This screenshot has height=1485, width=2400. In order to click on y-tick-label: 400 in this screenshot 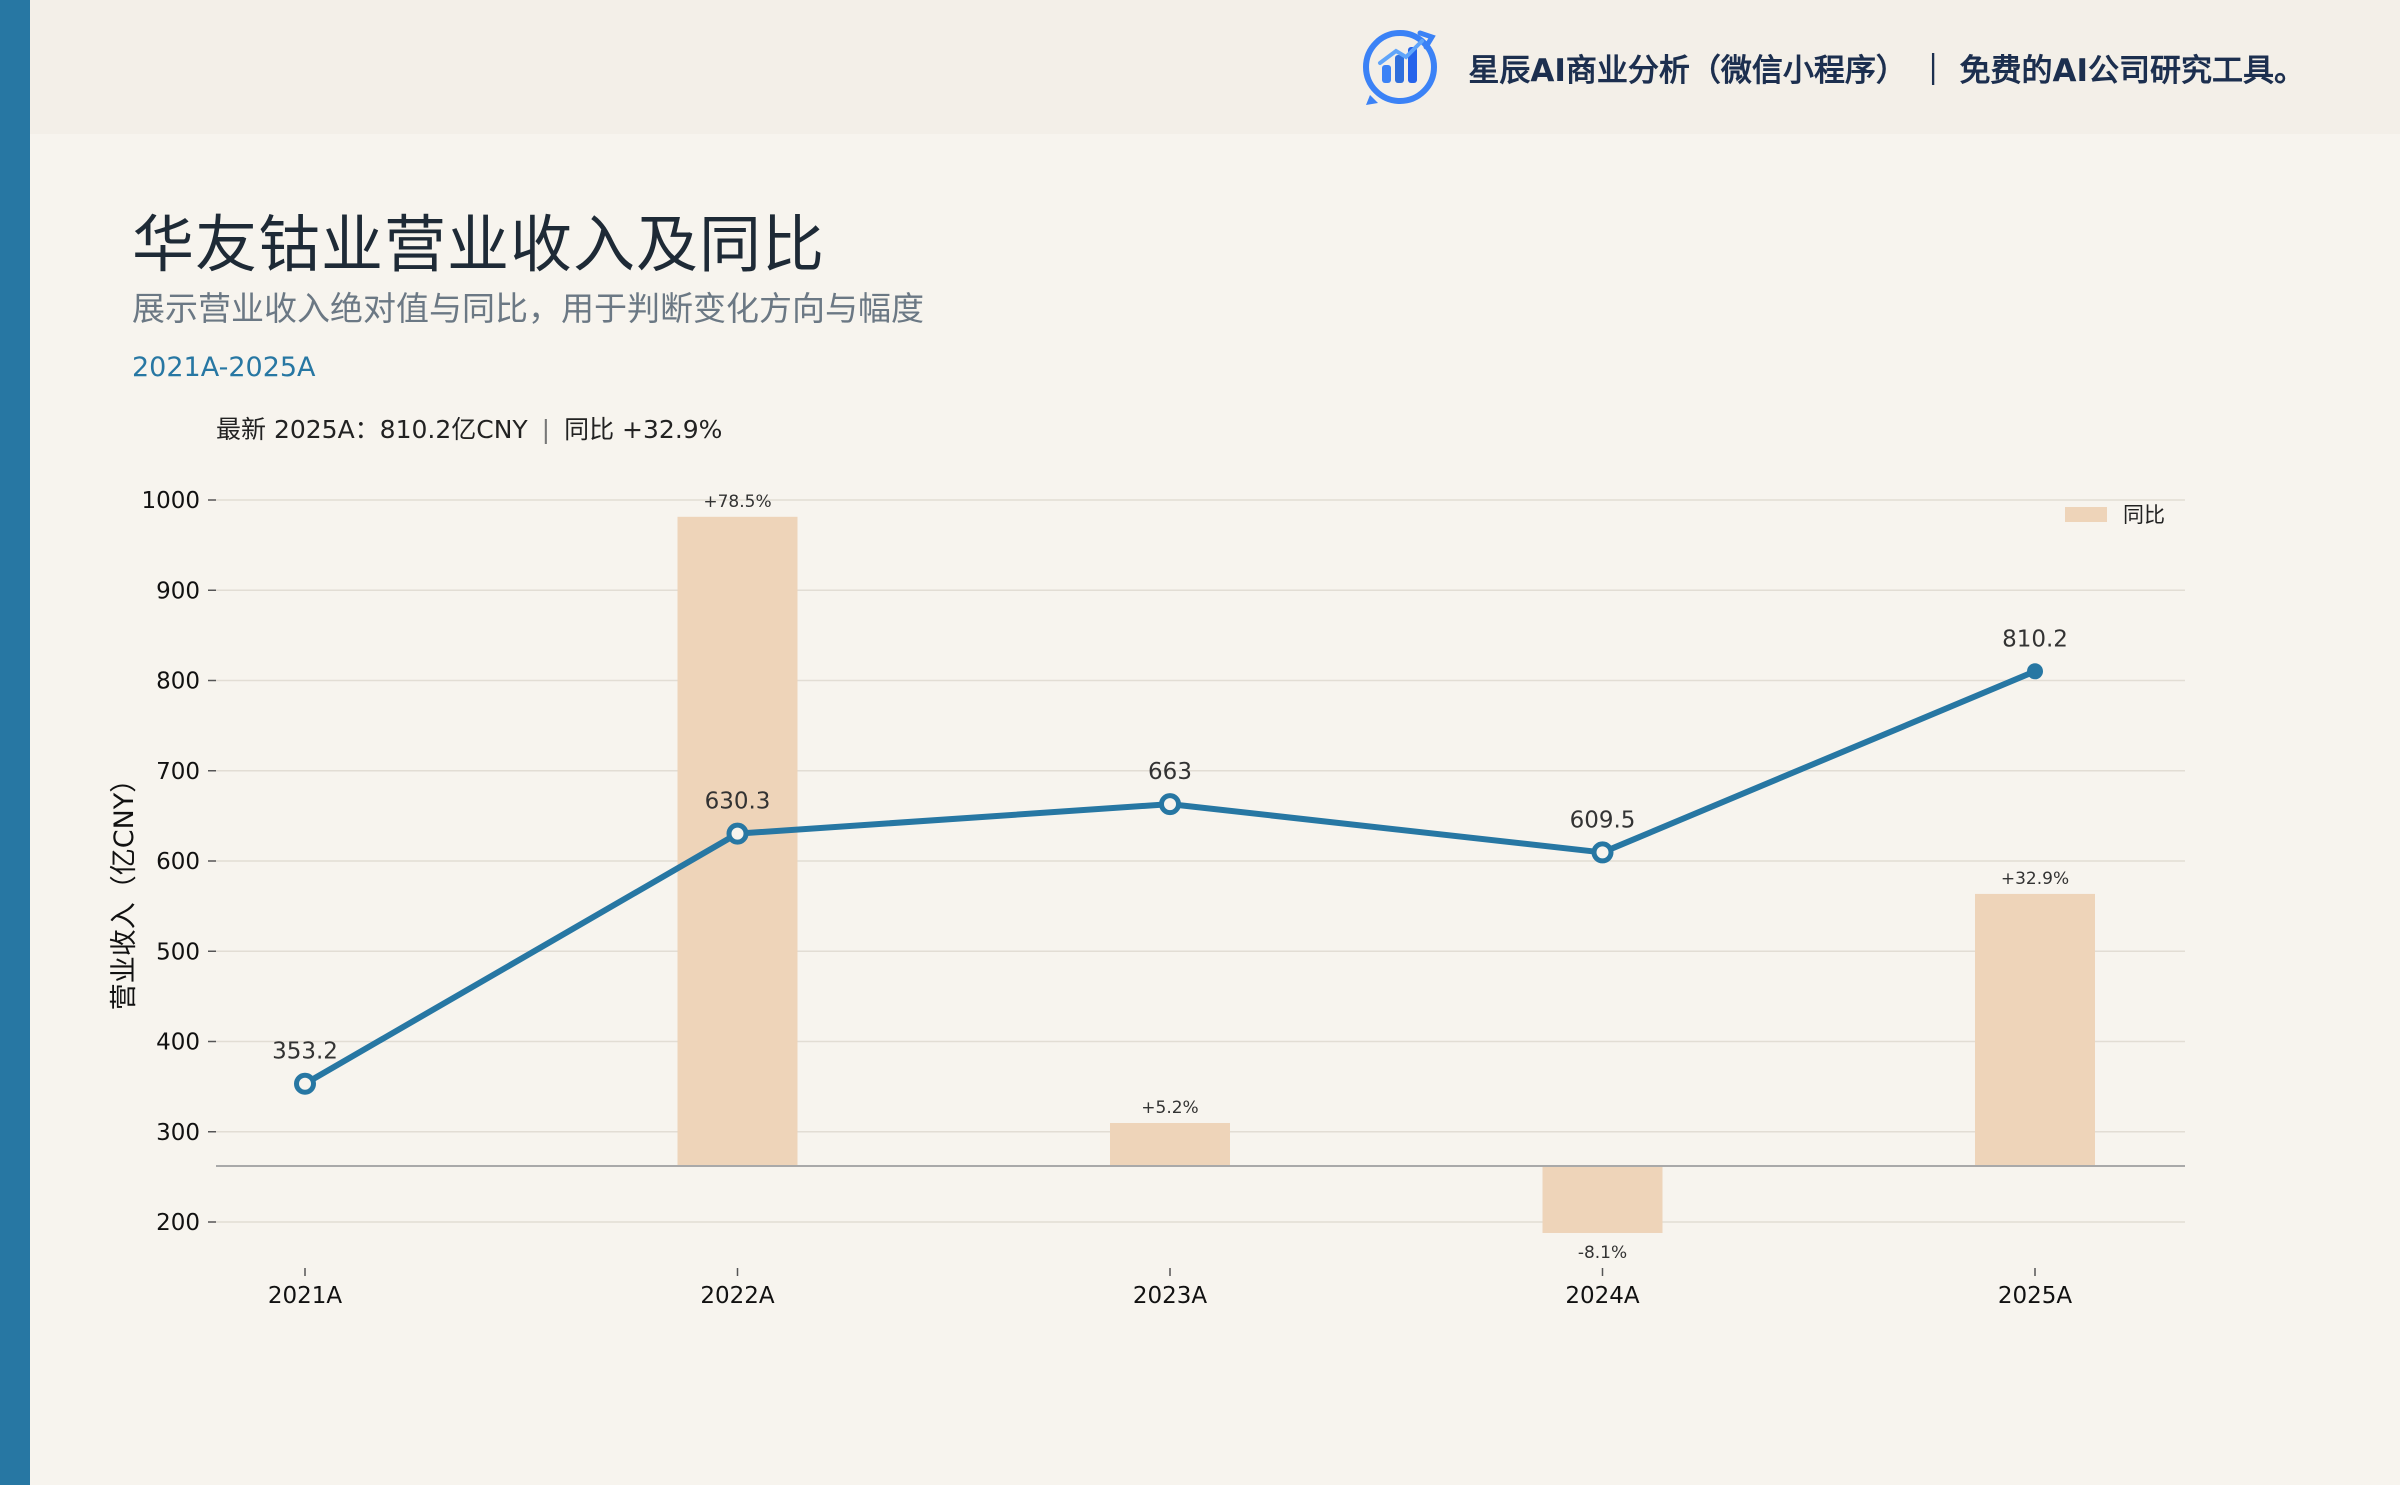, I will do `click(178, 1043)`.